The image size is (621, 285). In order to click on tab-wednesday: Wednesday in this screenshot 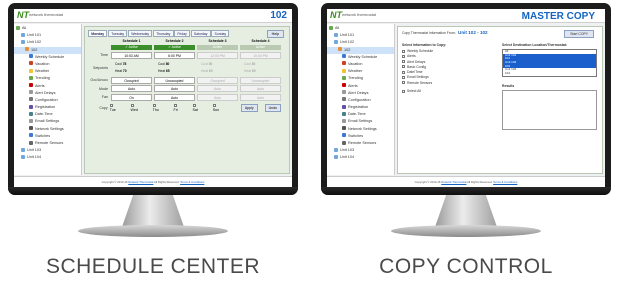, I will do `click(140, 33)`.